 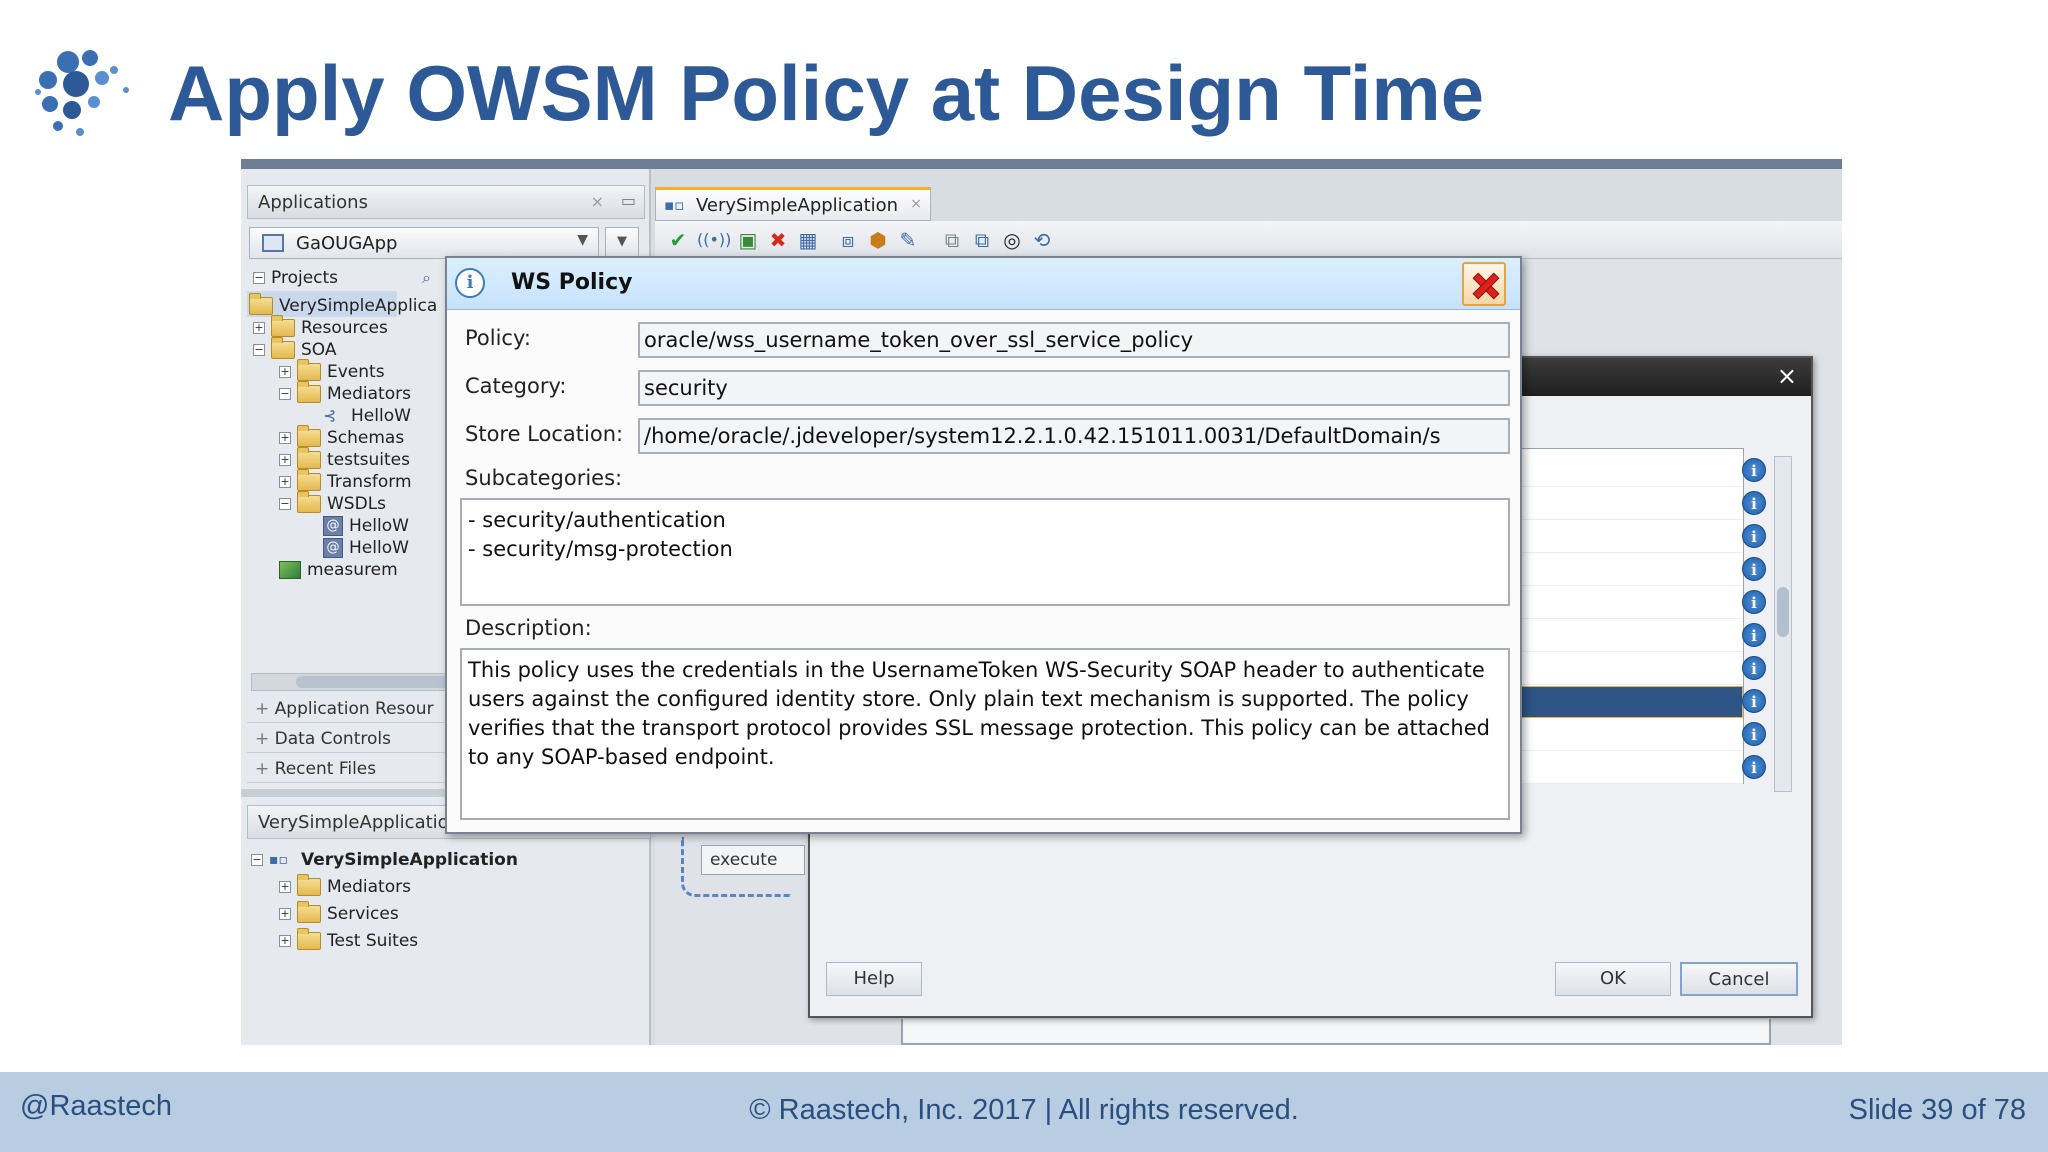 I want to click on mediator-icon: ⊰, so click(x=330, y=415).